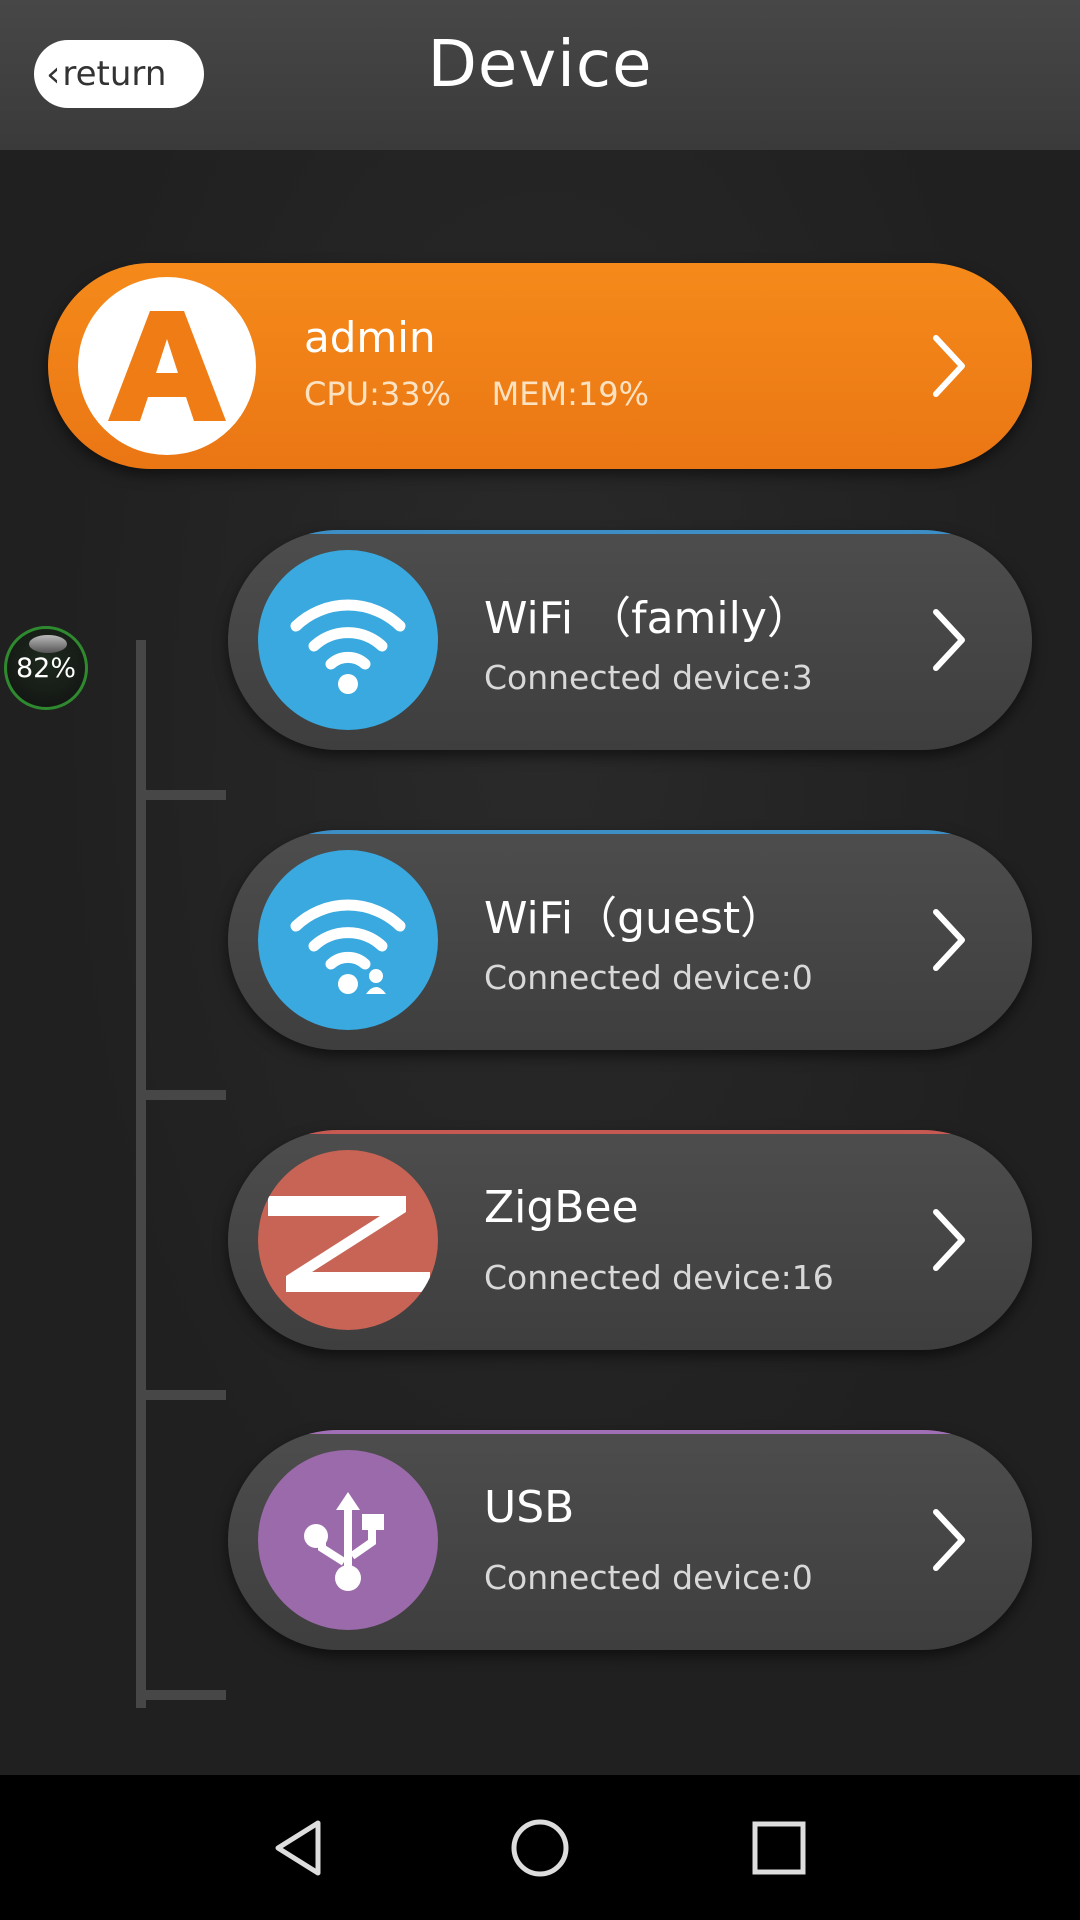 The height and width of the screenshot is (1920, 1080). What do you see at coordinates (301, 1848) in the screenshot?
I see `back-triangle-icon` at bounding box center [301, 1848].